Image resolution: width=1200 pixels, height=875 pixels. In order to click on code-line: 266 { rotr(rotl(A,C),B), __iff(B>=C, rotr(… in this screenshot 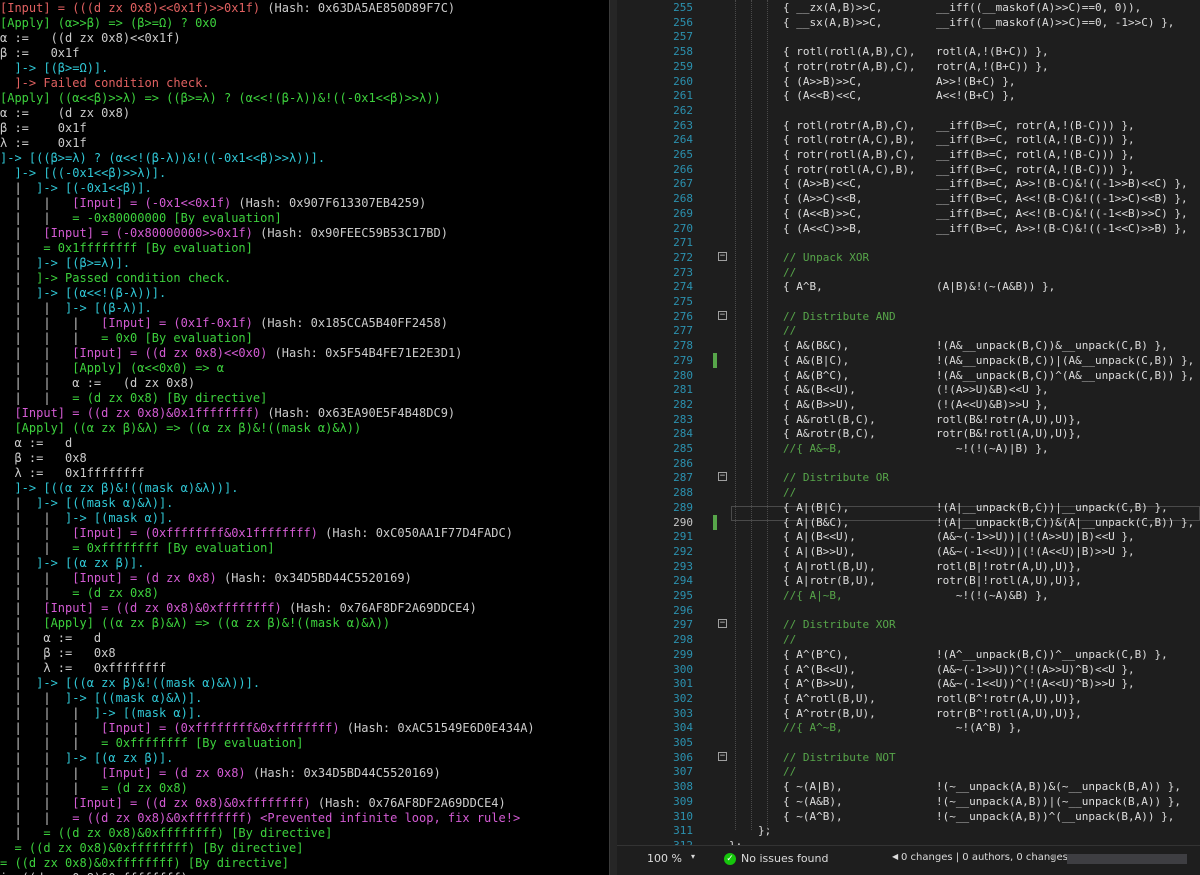, I will do `click(908, 169)`.